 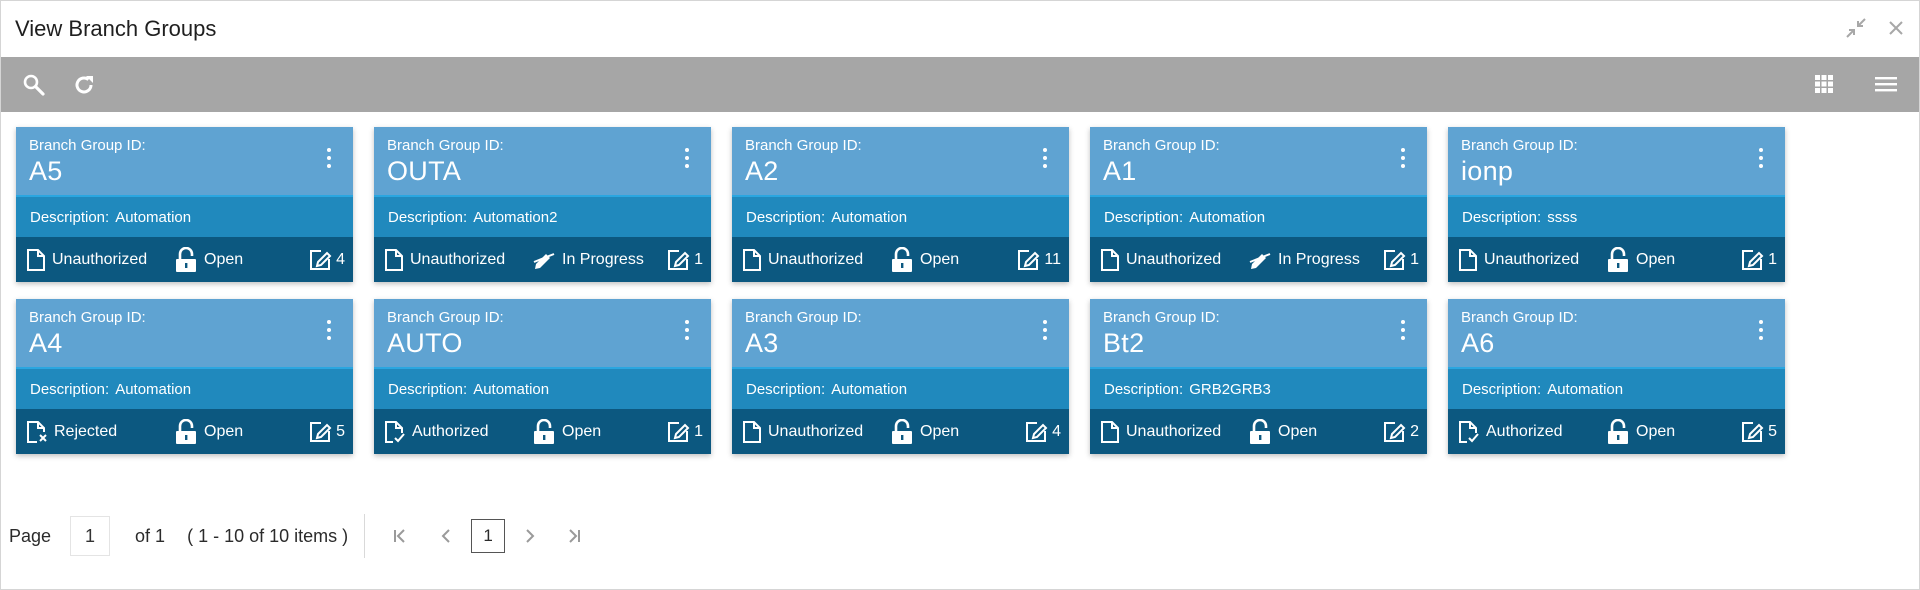 What do you see at coordinates (425, 343) in the screenshot?
I see `branch-group-id-value: AUTO` at bounding box center [425, 343].